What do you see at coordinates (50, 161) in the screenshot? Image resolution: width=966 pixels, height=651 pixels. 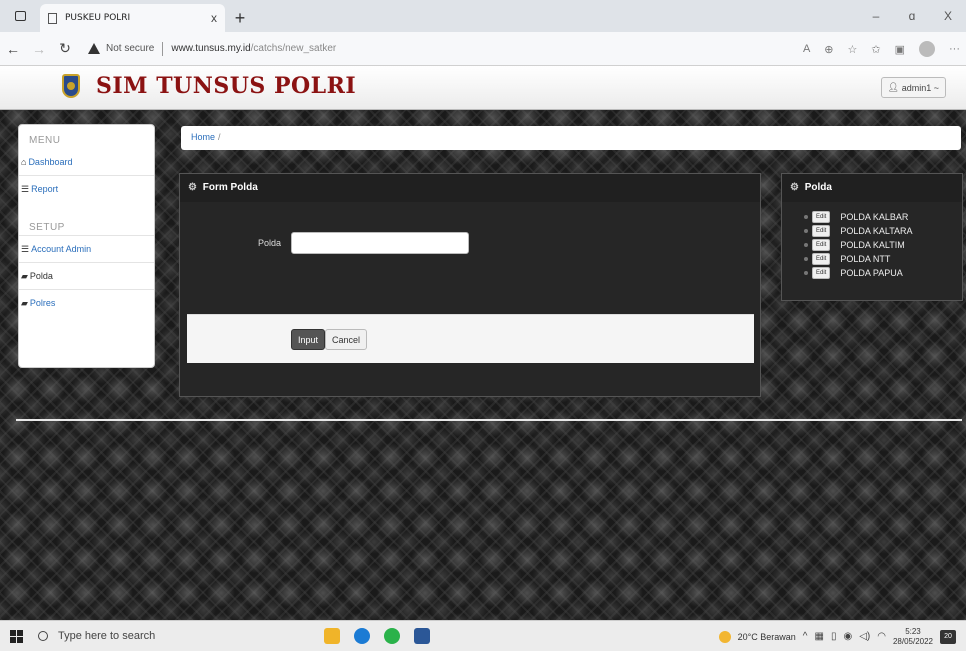 I see `sidebar-item-label: Dashboard` at bounding box center [50, 161].